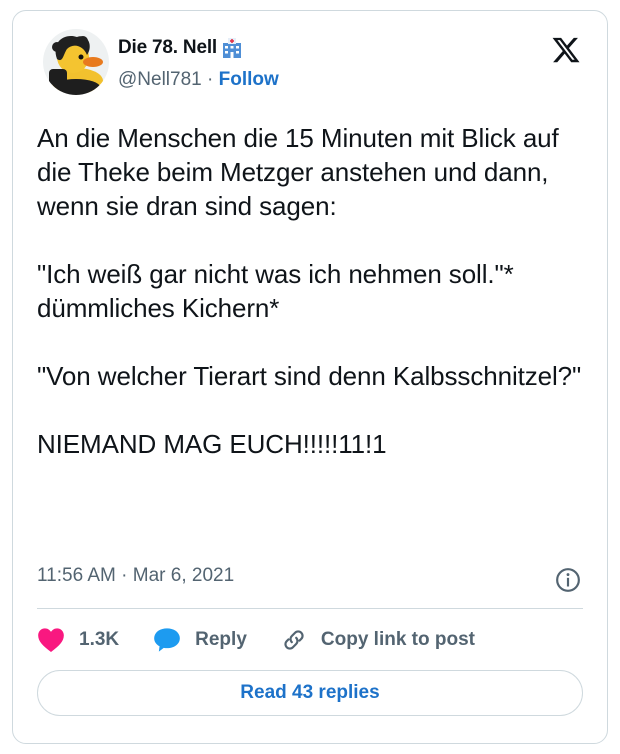 Image resolution: width=620 pixels, height=754 pixels. Describe the element at coordinates (99, 639) in the screenshot. I see `like-count: 1.3K` at that location.